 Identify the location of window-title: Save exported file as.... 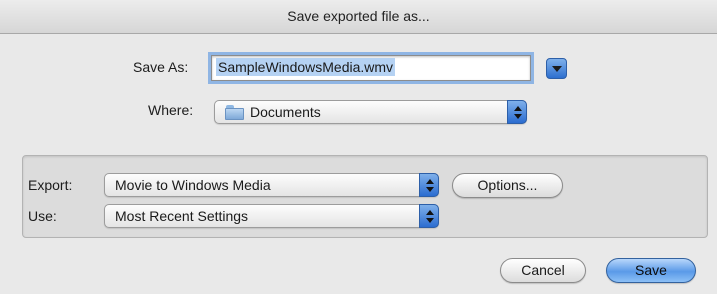
(358, 16).